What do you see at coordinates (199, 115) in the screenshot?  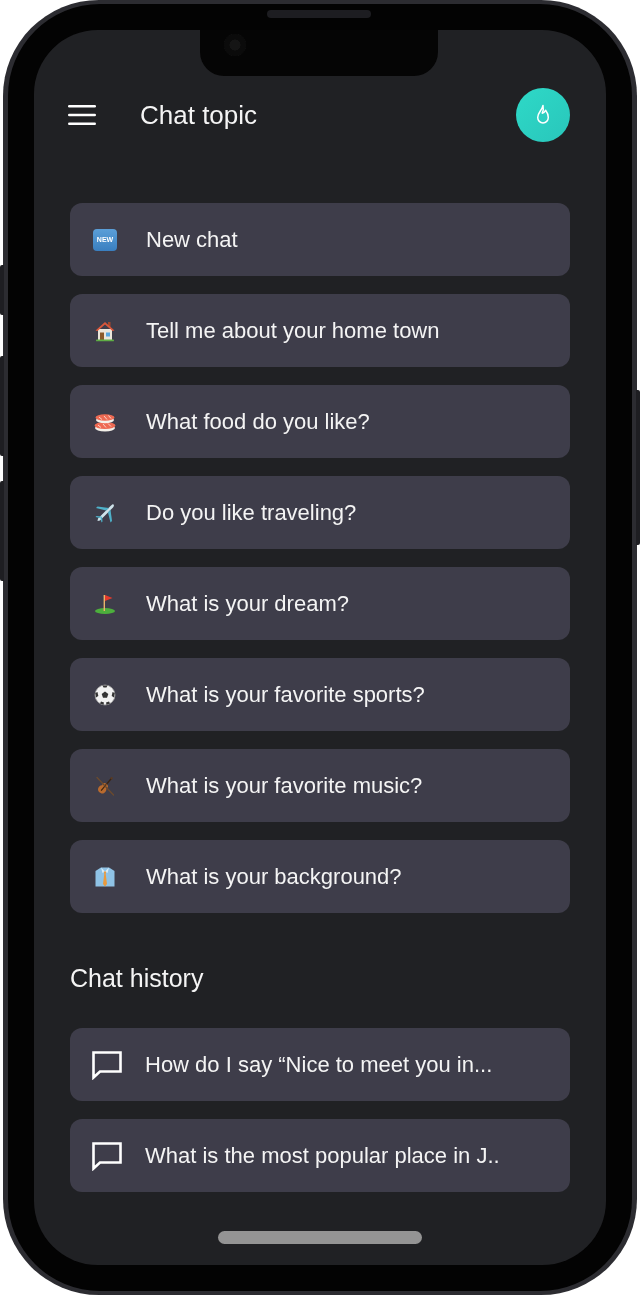 I see `screen-title: Chat topic` at bounding box center [199, 115].